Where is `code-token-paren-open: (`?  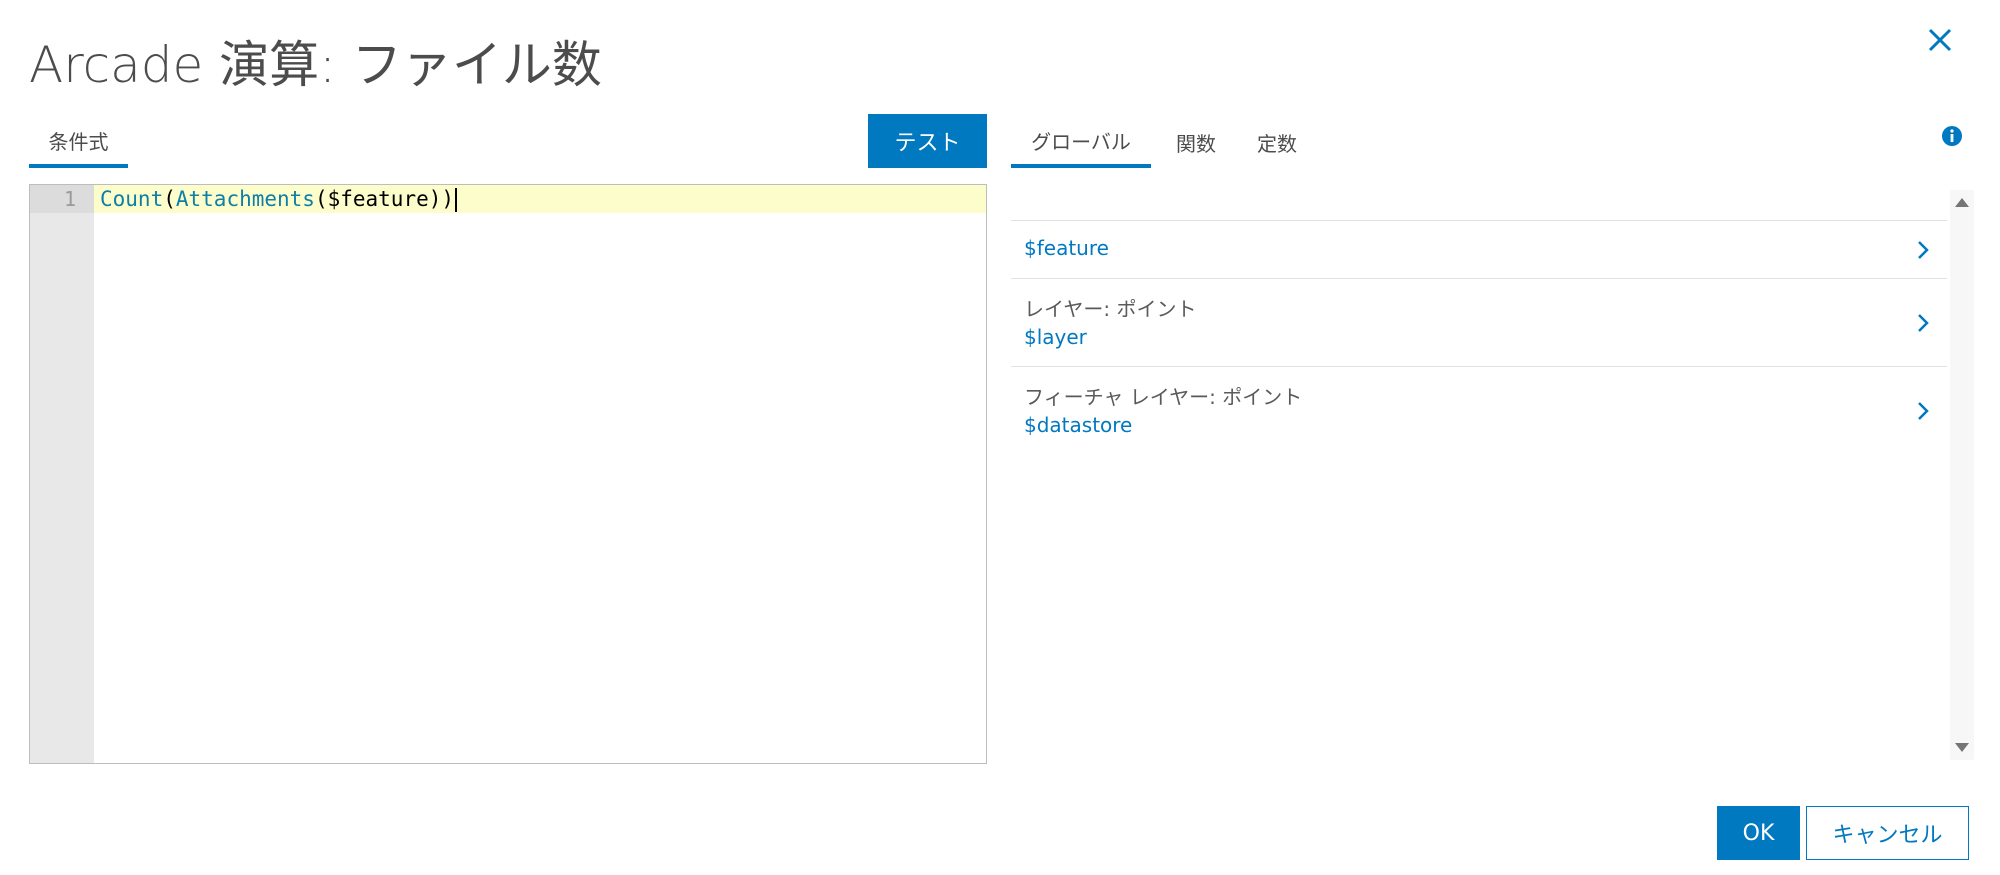
code-token-paren-open: ( is located at coordinates (169, 199).